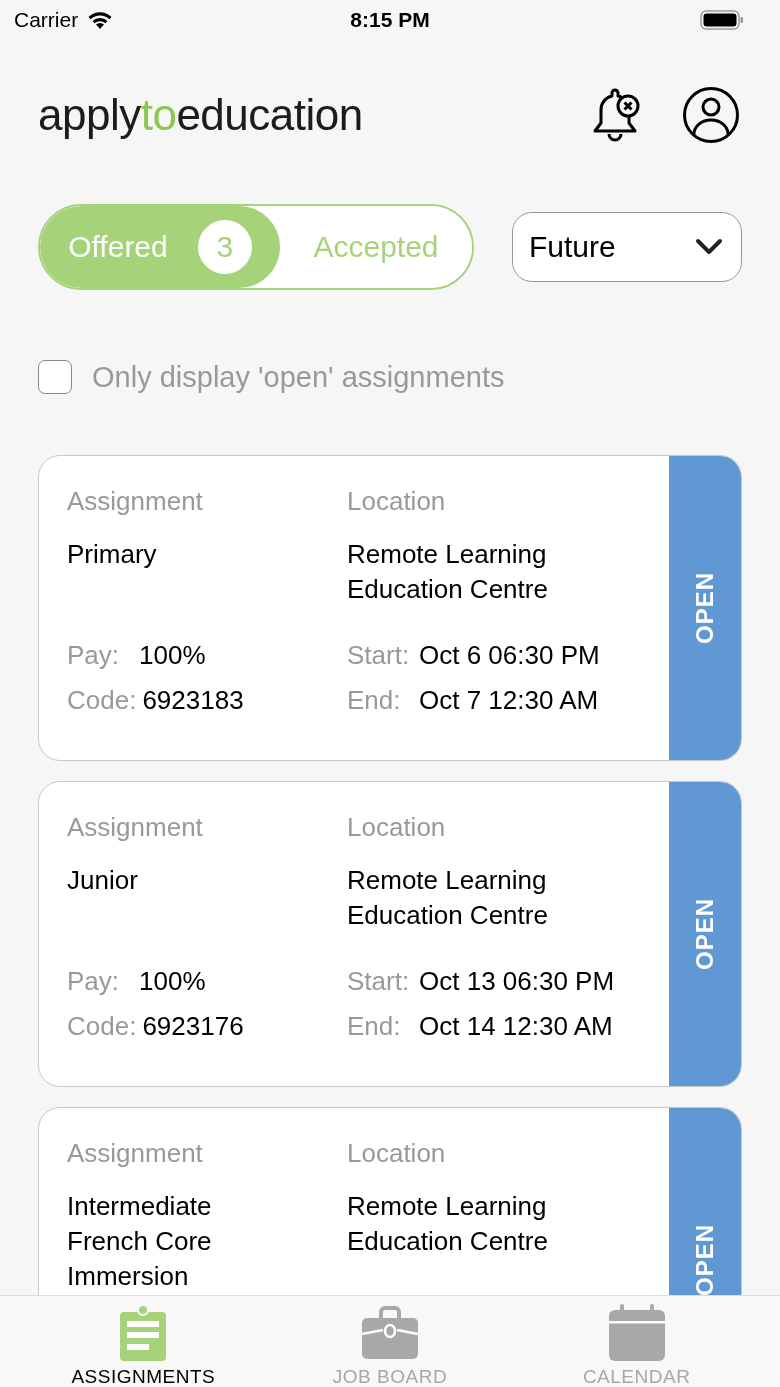 The image size is (780, 1387). I want to click on assignment-card: Assignment Intermediate French Core Immersion Location Remote Learning Education Centre OPEN, so click(390, 1201).